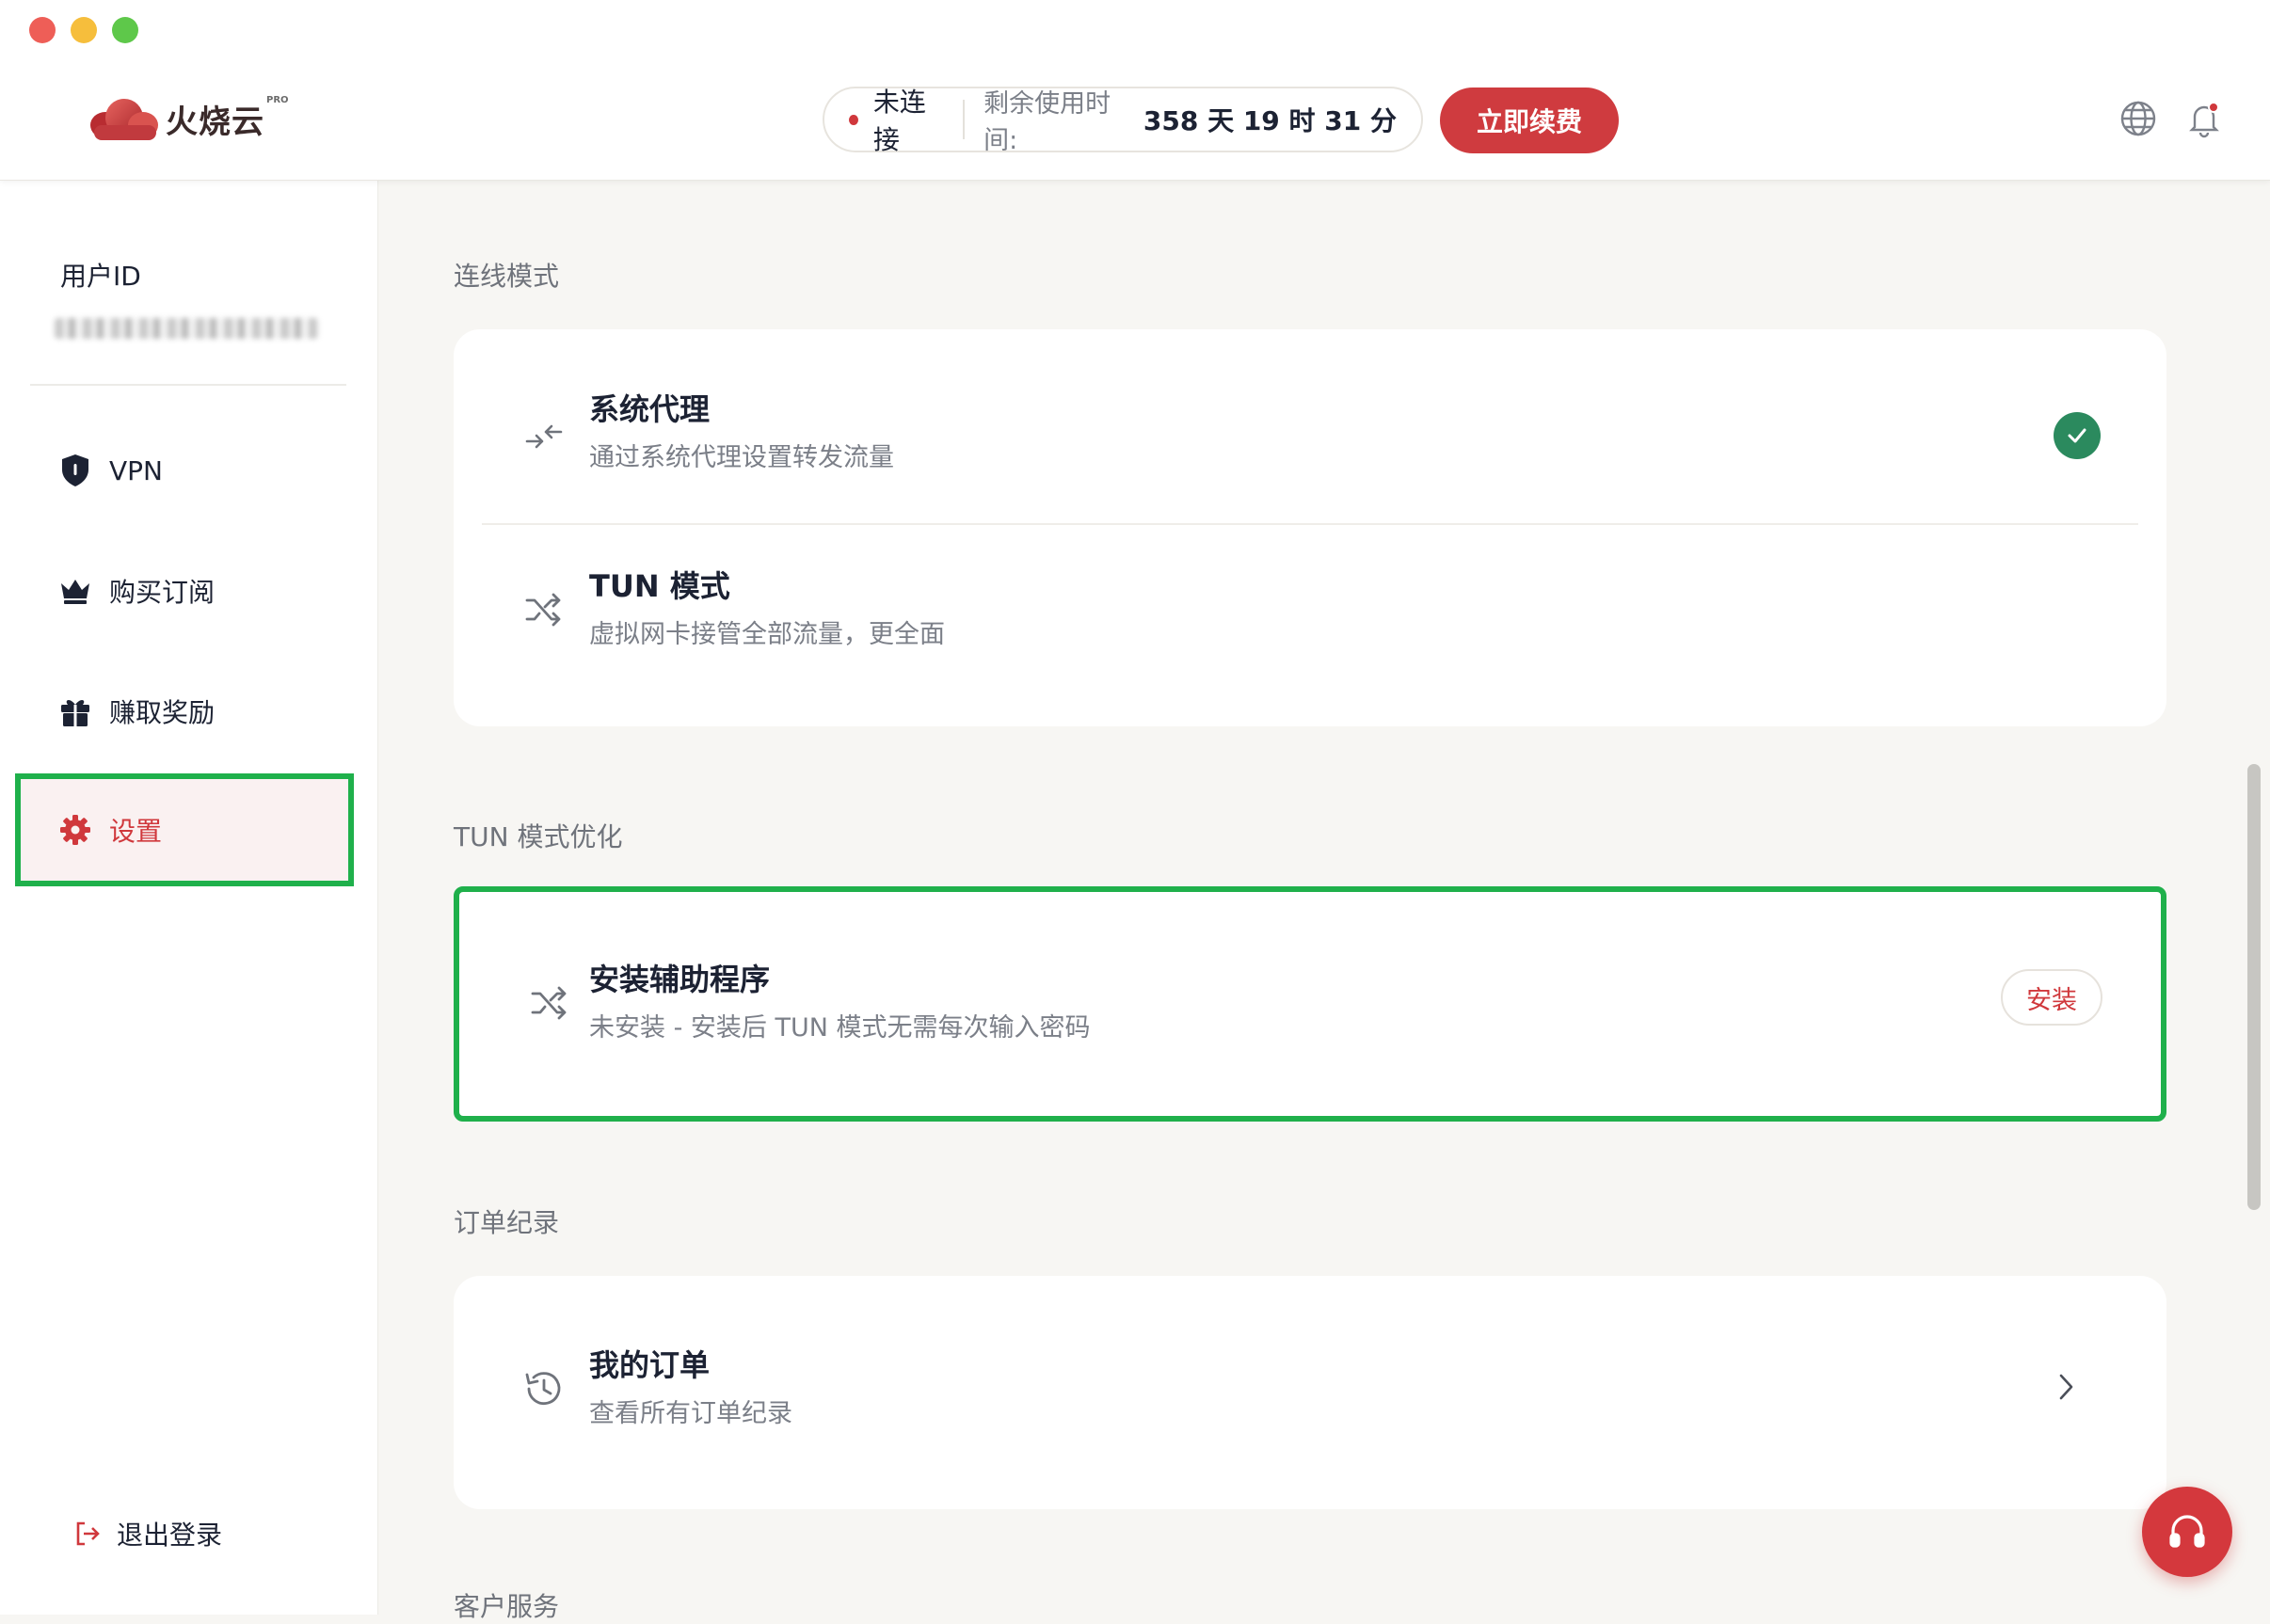 The height and width of the screenshot is (1624, 2270). What do you see at coordinates (184, 470) in the screenshot?
I see `sidebar-item-vpn: VPN` at bounding box center [184, 470].